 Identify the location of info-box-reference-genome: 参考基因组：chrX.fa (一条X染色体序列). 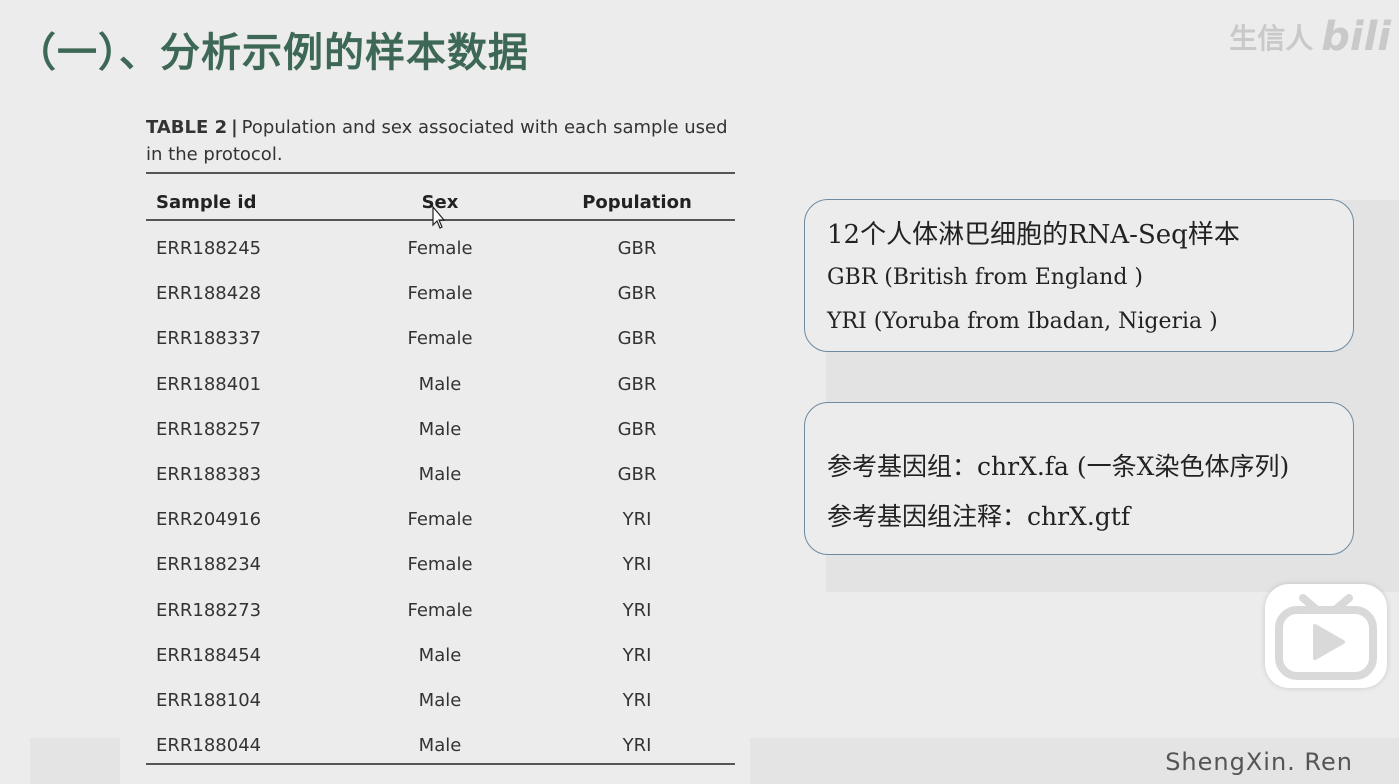
(1058, 466).